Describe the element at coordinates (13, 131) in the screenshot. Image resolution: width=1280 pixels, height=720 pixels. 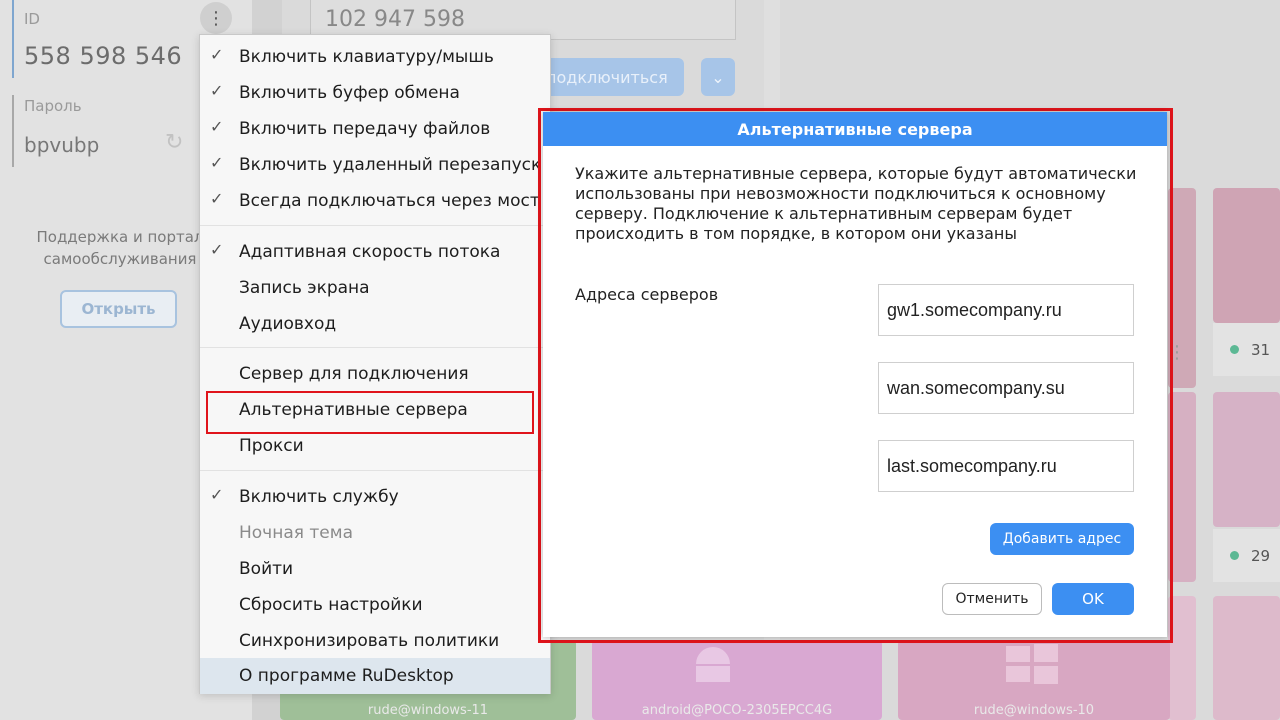
I see `password-accent-bar` at that location.